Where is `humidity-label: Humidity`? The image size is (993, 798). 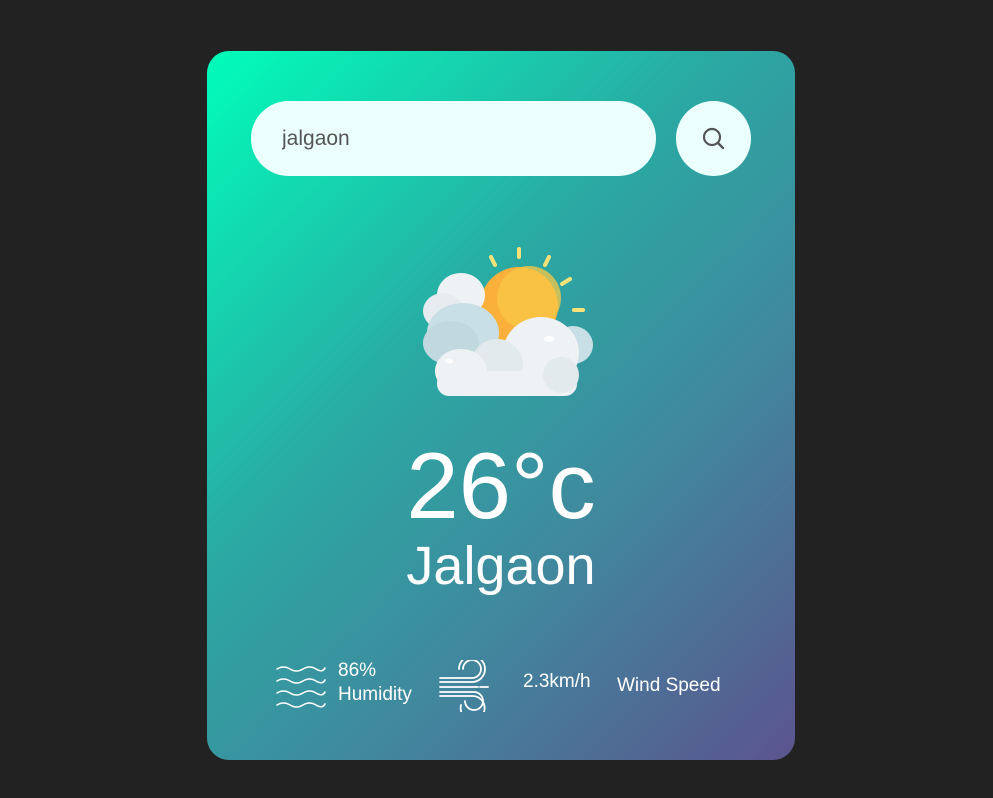
humidity-label: Humidity is located at coordinates (375, 694).